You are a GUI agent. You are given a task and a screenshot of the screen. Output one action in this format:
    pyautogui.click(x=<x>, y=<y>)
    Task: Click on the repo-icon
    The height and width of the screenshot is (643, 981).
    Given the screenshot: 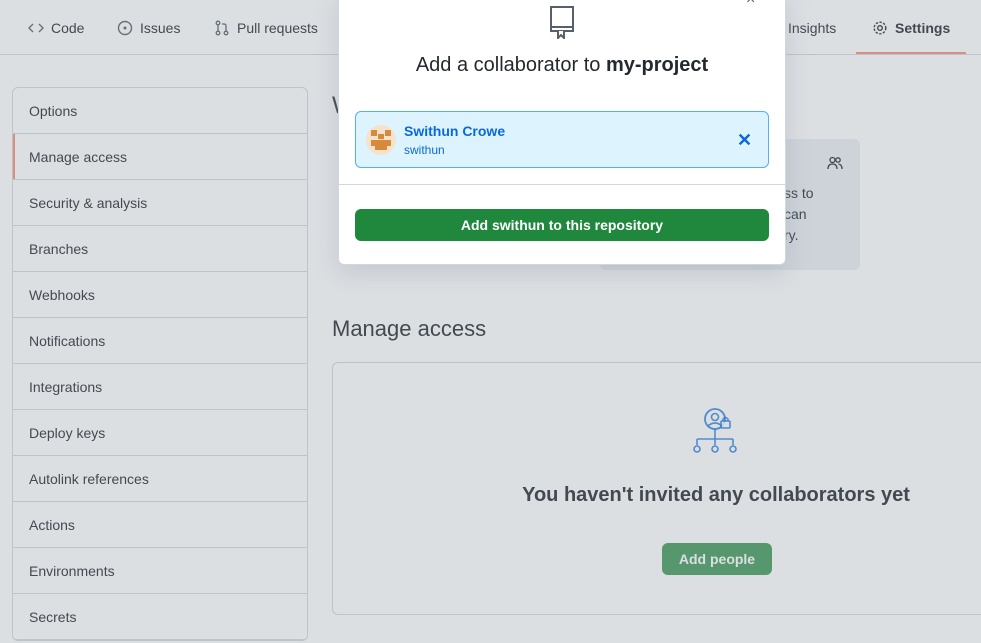 What is the action you would take?
    pyautogui.click(x=562, y=22)
    